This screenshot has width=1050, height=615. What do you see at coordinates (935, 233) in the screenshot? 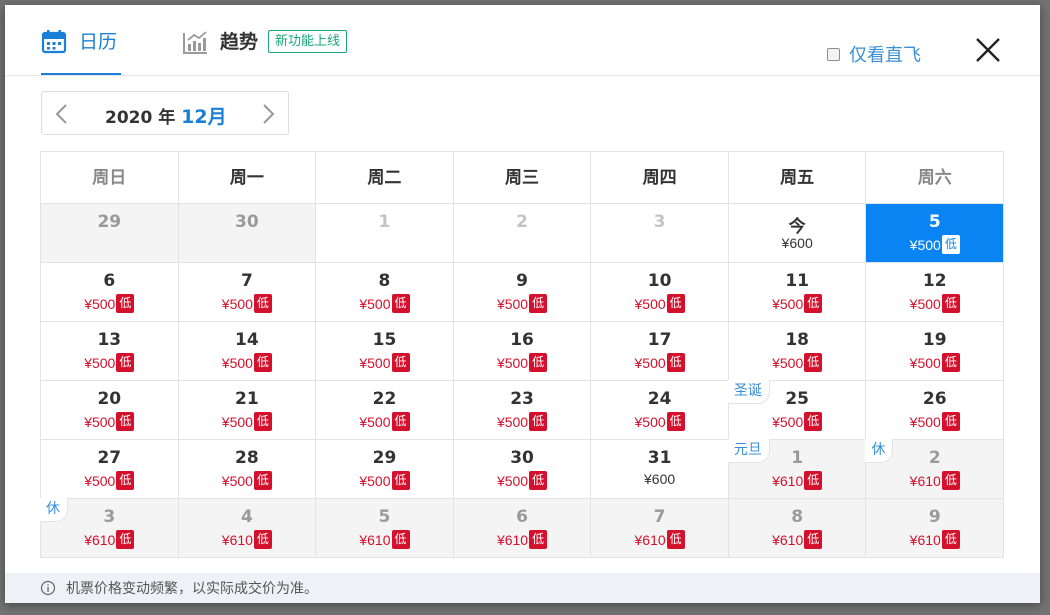
I see `calendar-day-cell: 5 ¥500 低` at bounding box center [935, 233].